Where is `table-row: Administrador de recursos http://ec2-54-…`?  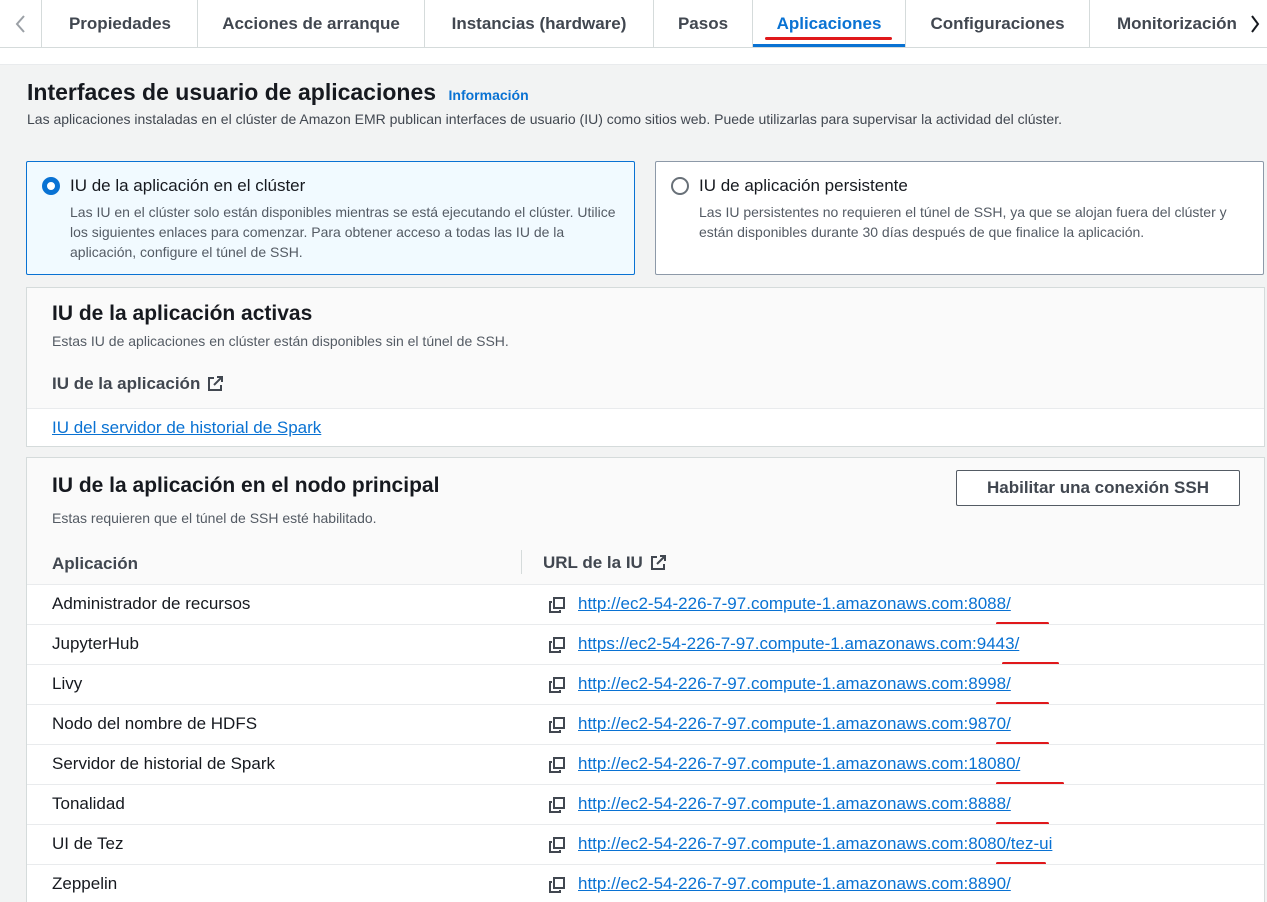
table-row: Administrador de recursos http://ec2-54-… is located at coordinates (645, 604).